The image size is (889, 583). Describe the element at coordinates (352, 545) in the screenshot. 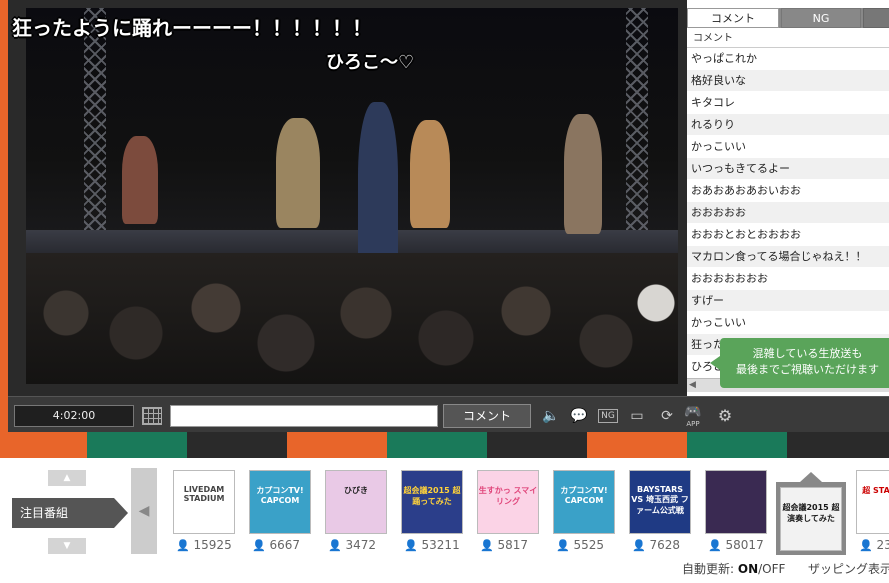

I see `viewer-count: 👤 3472` at that location.